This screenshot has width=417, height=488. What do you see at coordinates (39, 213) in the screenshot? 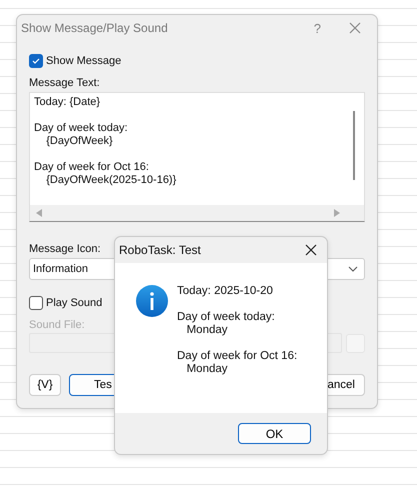
I see `scroll-left-icon` at bounding box center [39, 213].